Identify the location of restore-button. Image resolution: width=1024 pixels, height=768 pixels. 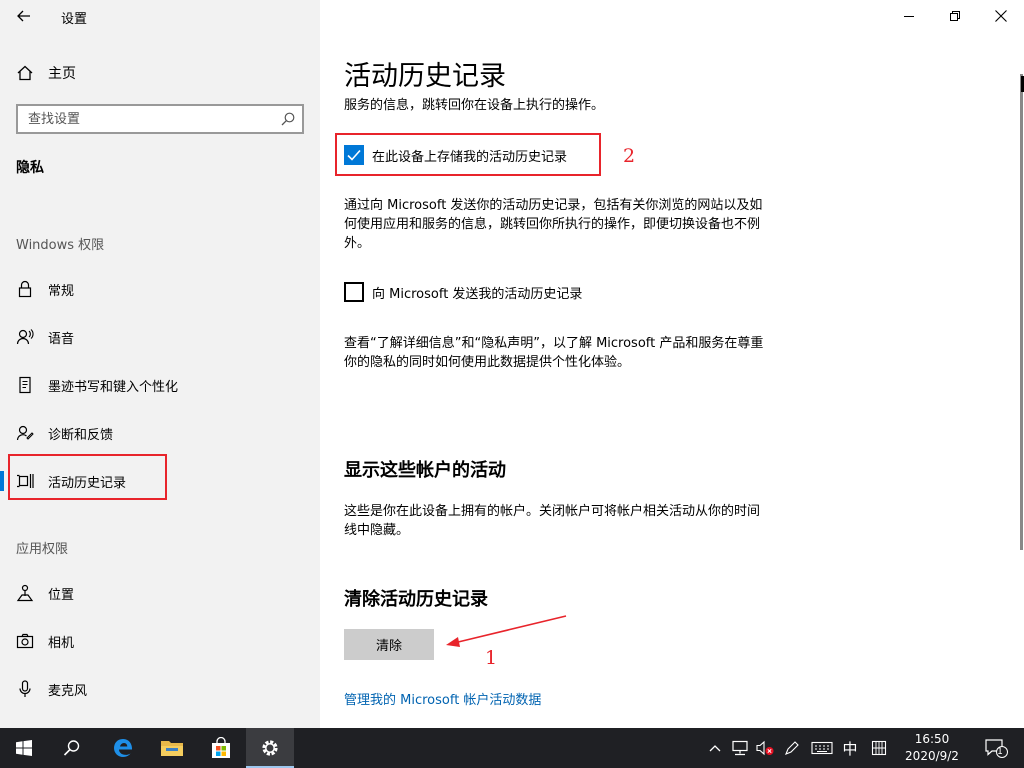
(955, 16).